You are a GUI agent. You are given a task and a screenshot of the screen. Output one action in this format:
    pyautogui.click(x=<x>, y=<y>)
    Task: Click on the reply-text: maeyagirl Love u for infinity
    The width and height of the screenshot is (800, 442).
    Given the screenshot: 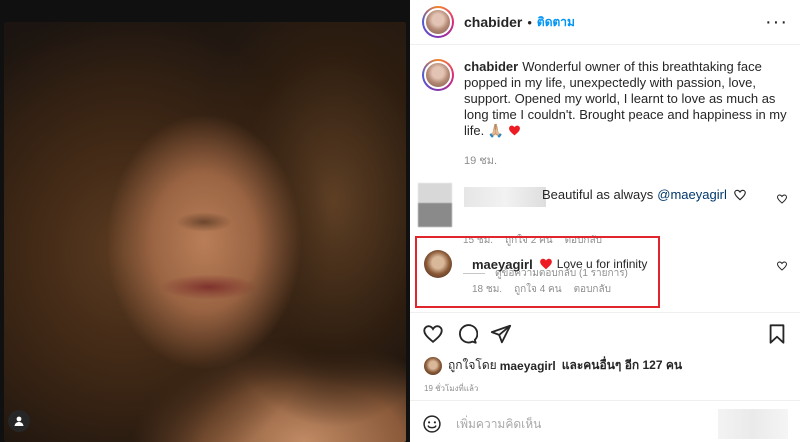 What is the action you would take?
    pyautogui.click(x=559, y=264)
    